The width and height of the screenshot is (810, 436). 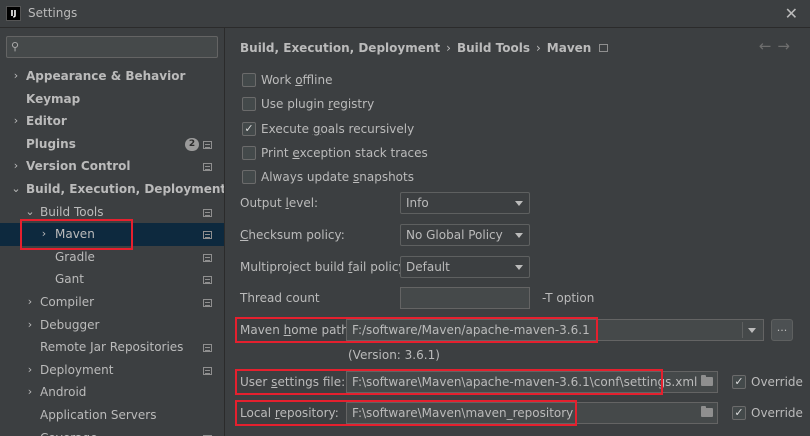 I want to click on window-title: Settings, so click(x=53, y=13).